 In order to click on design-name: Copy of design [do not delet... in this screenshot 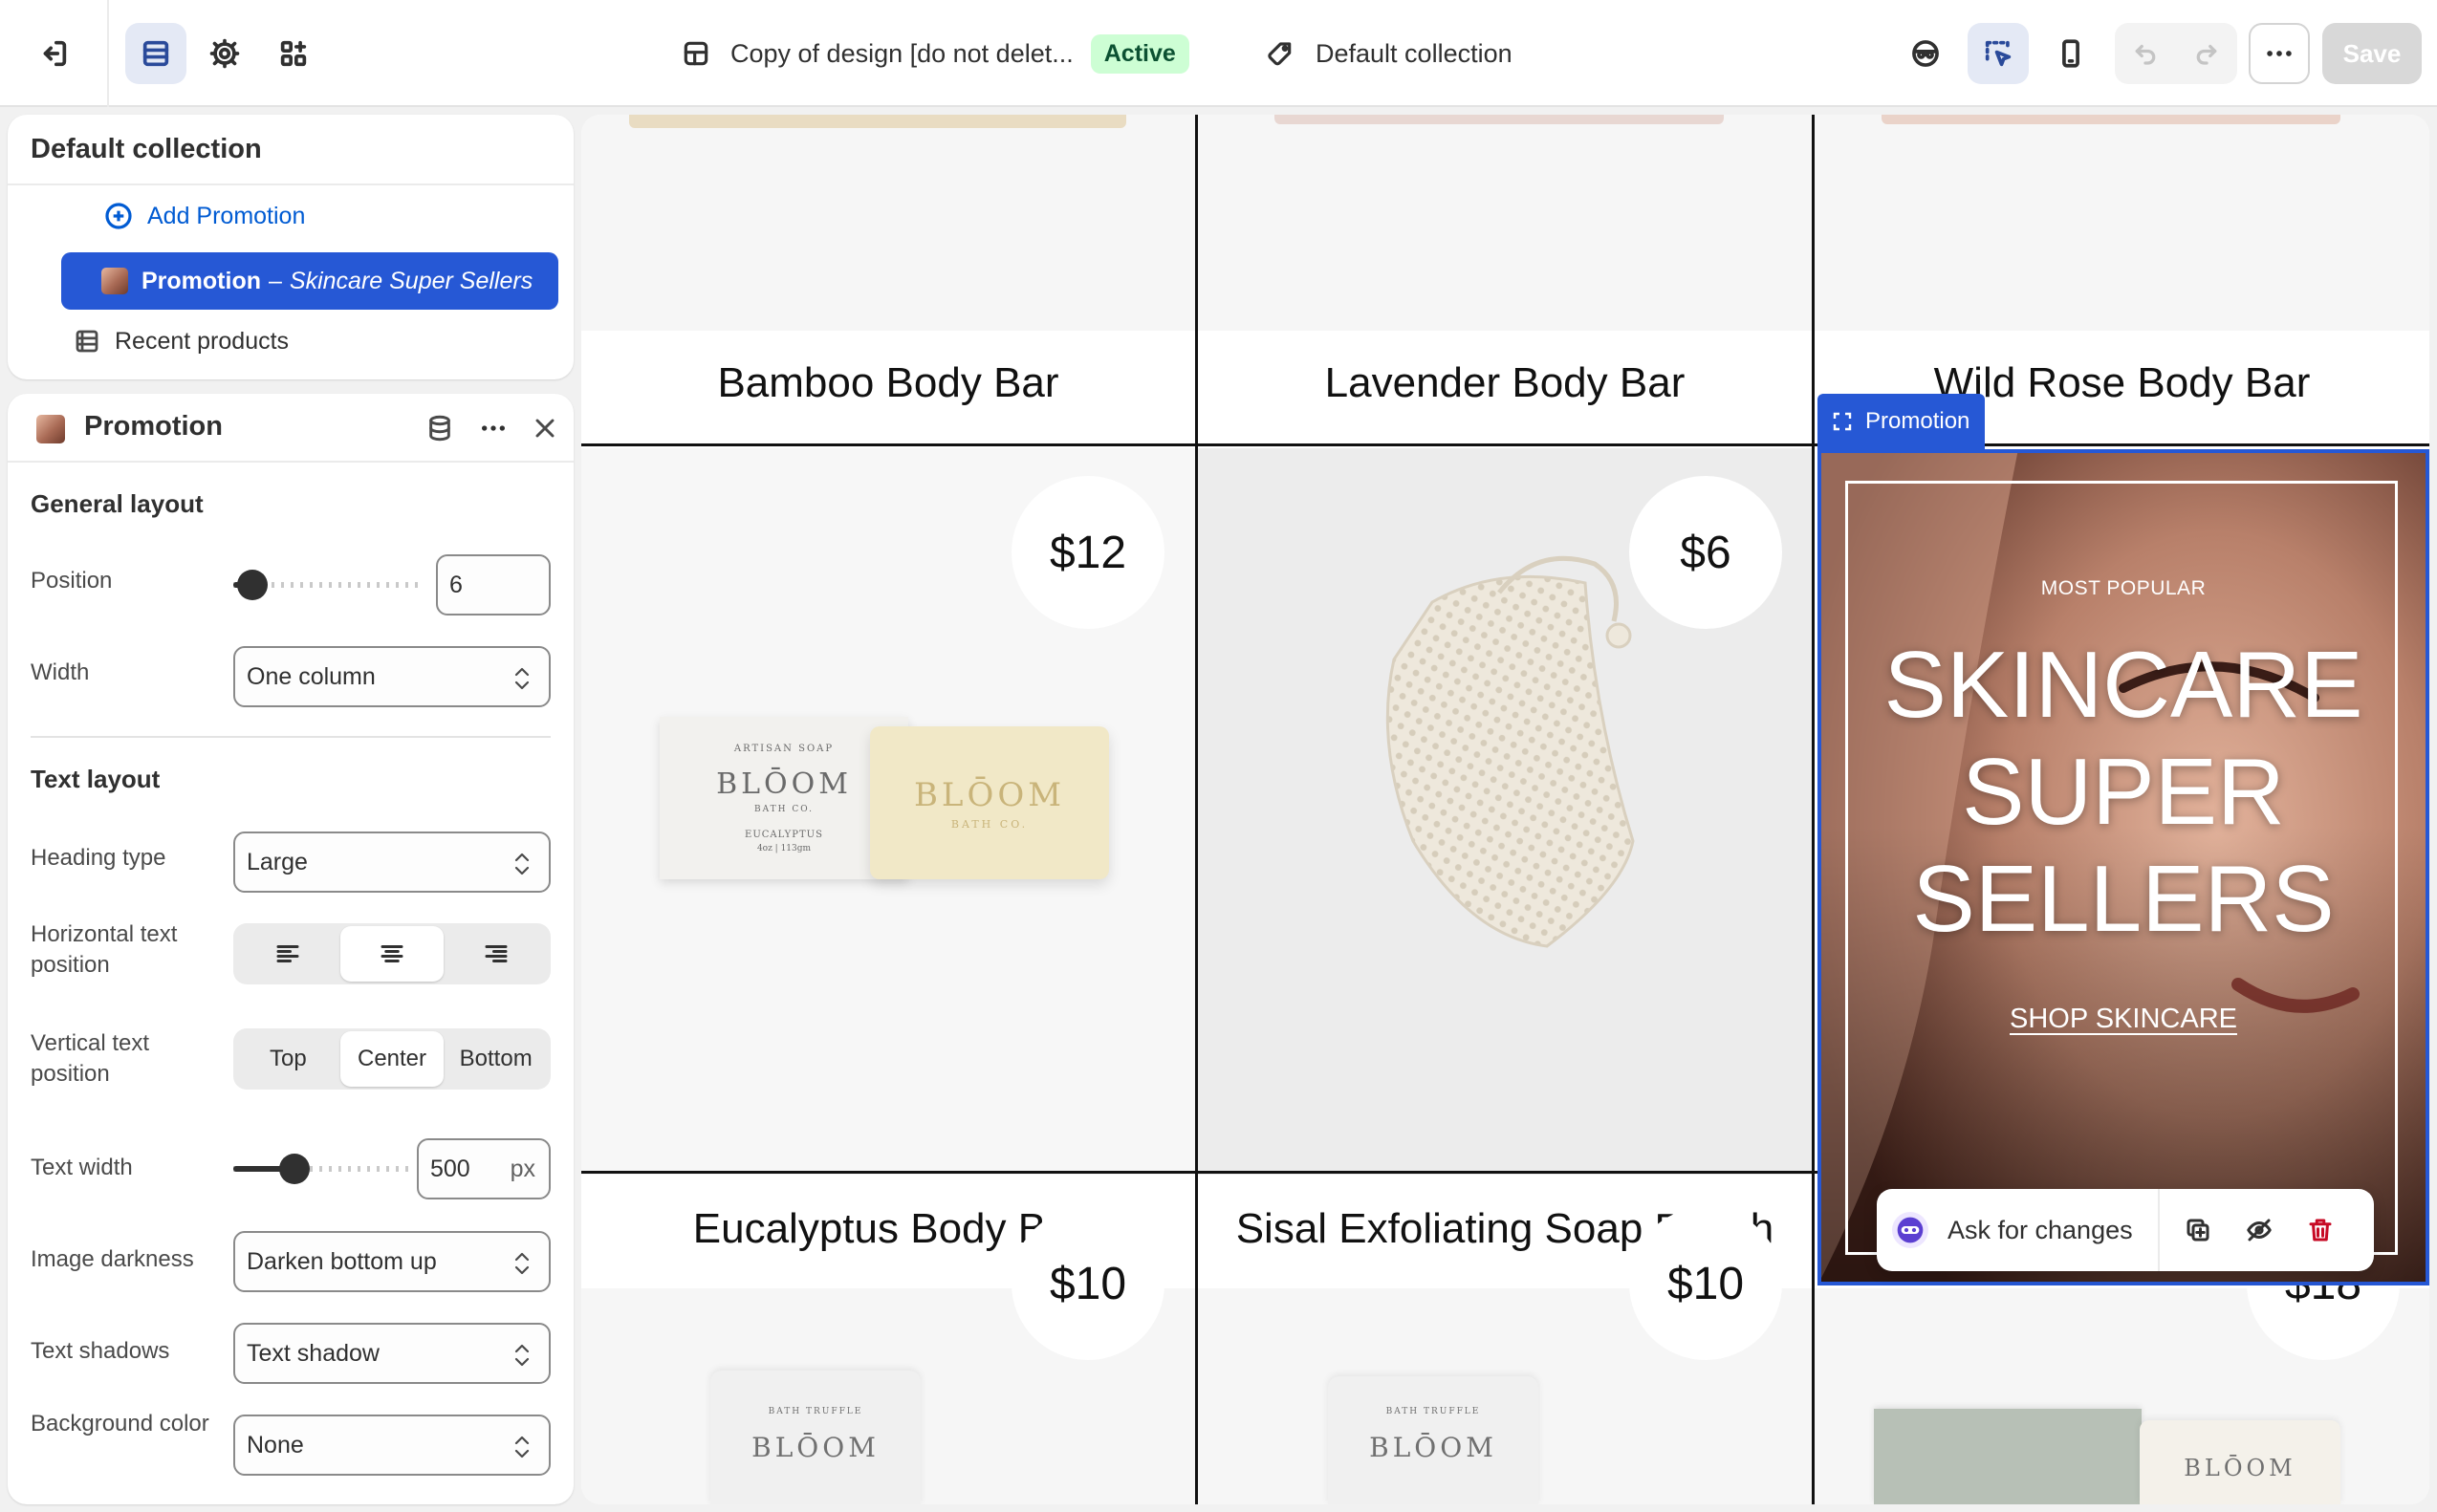, I will do `click(902, 53)`.